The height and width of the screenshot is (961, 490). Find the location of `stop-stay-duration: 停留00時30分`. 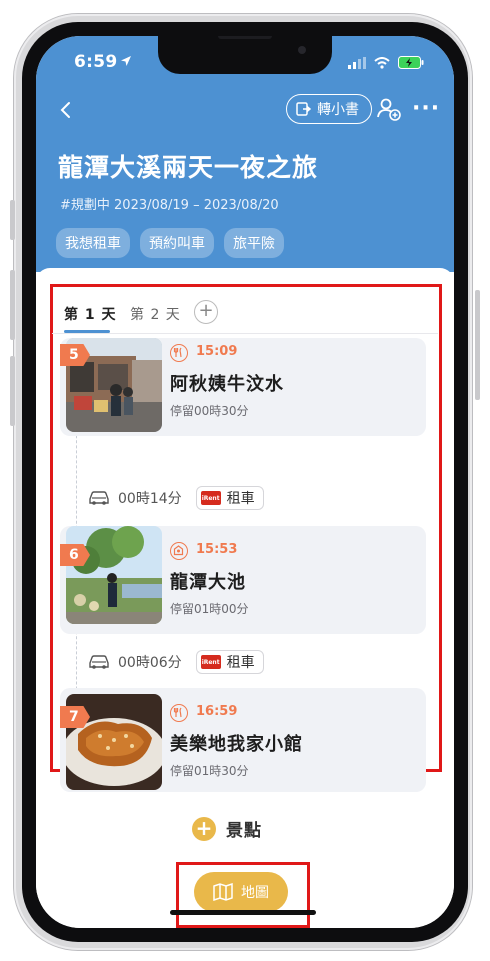

stop-stay-duration: 停留00時30分 is located at coordinates (209, 411).